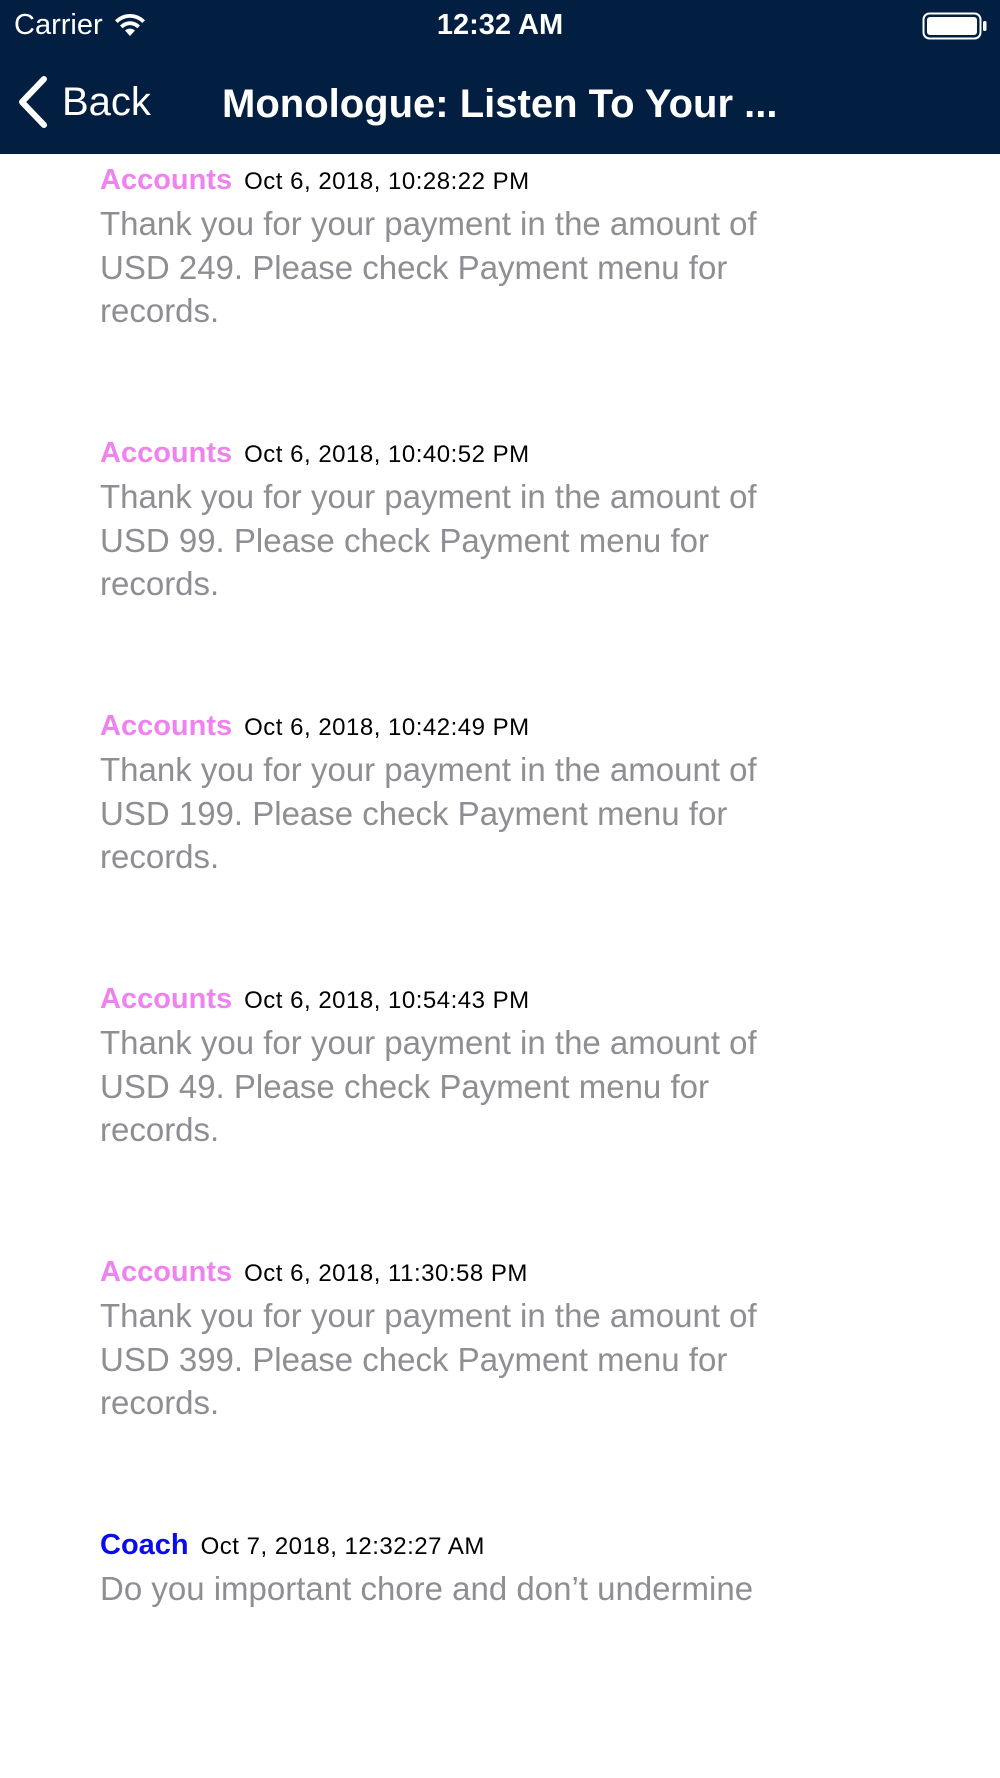 Image resolution: width=1000 pixels, height=1778 pixels. I want to click on status-bar: Carrier 12:32 AM, so click(500, 27).